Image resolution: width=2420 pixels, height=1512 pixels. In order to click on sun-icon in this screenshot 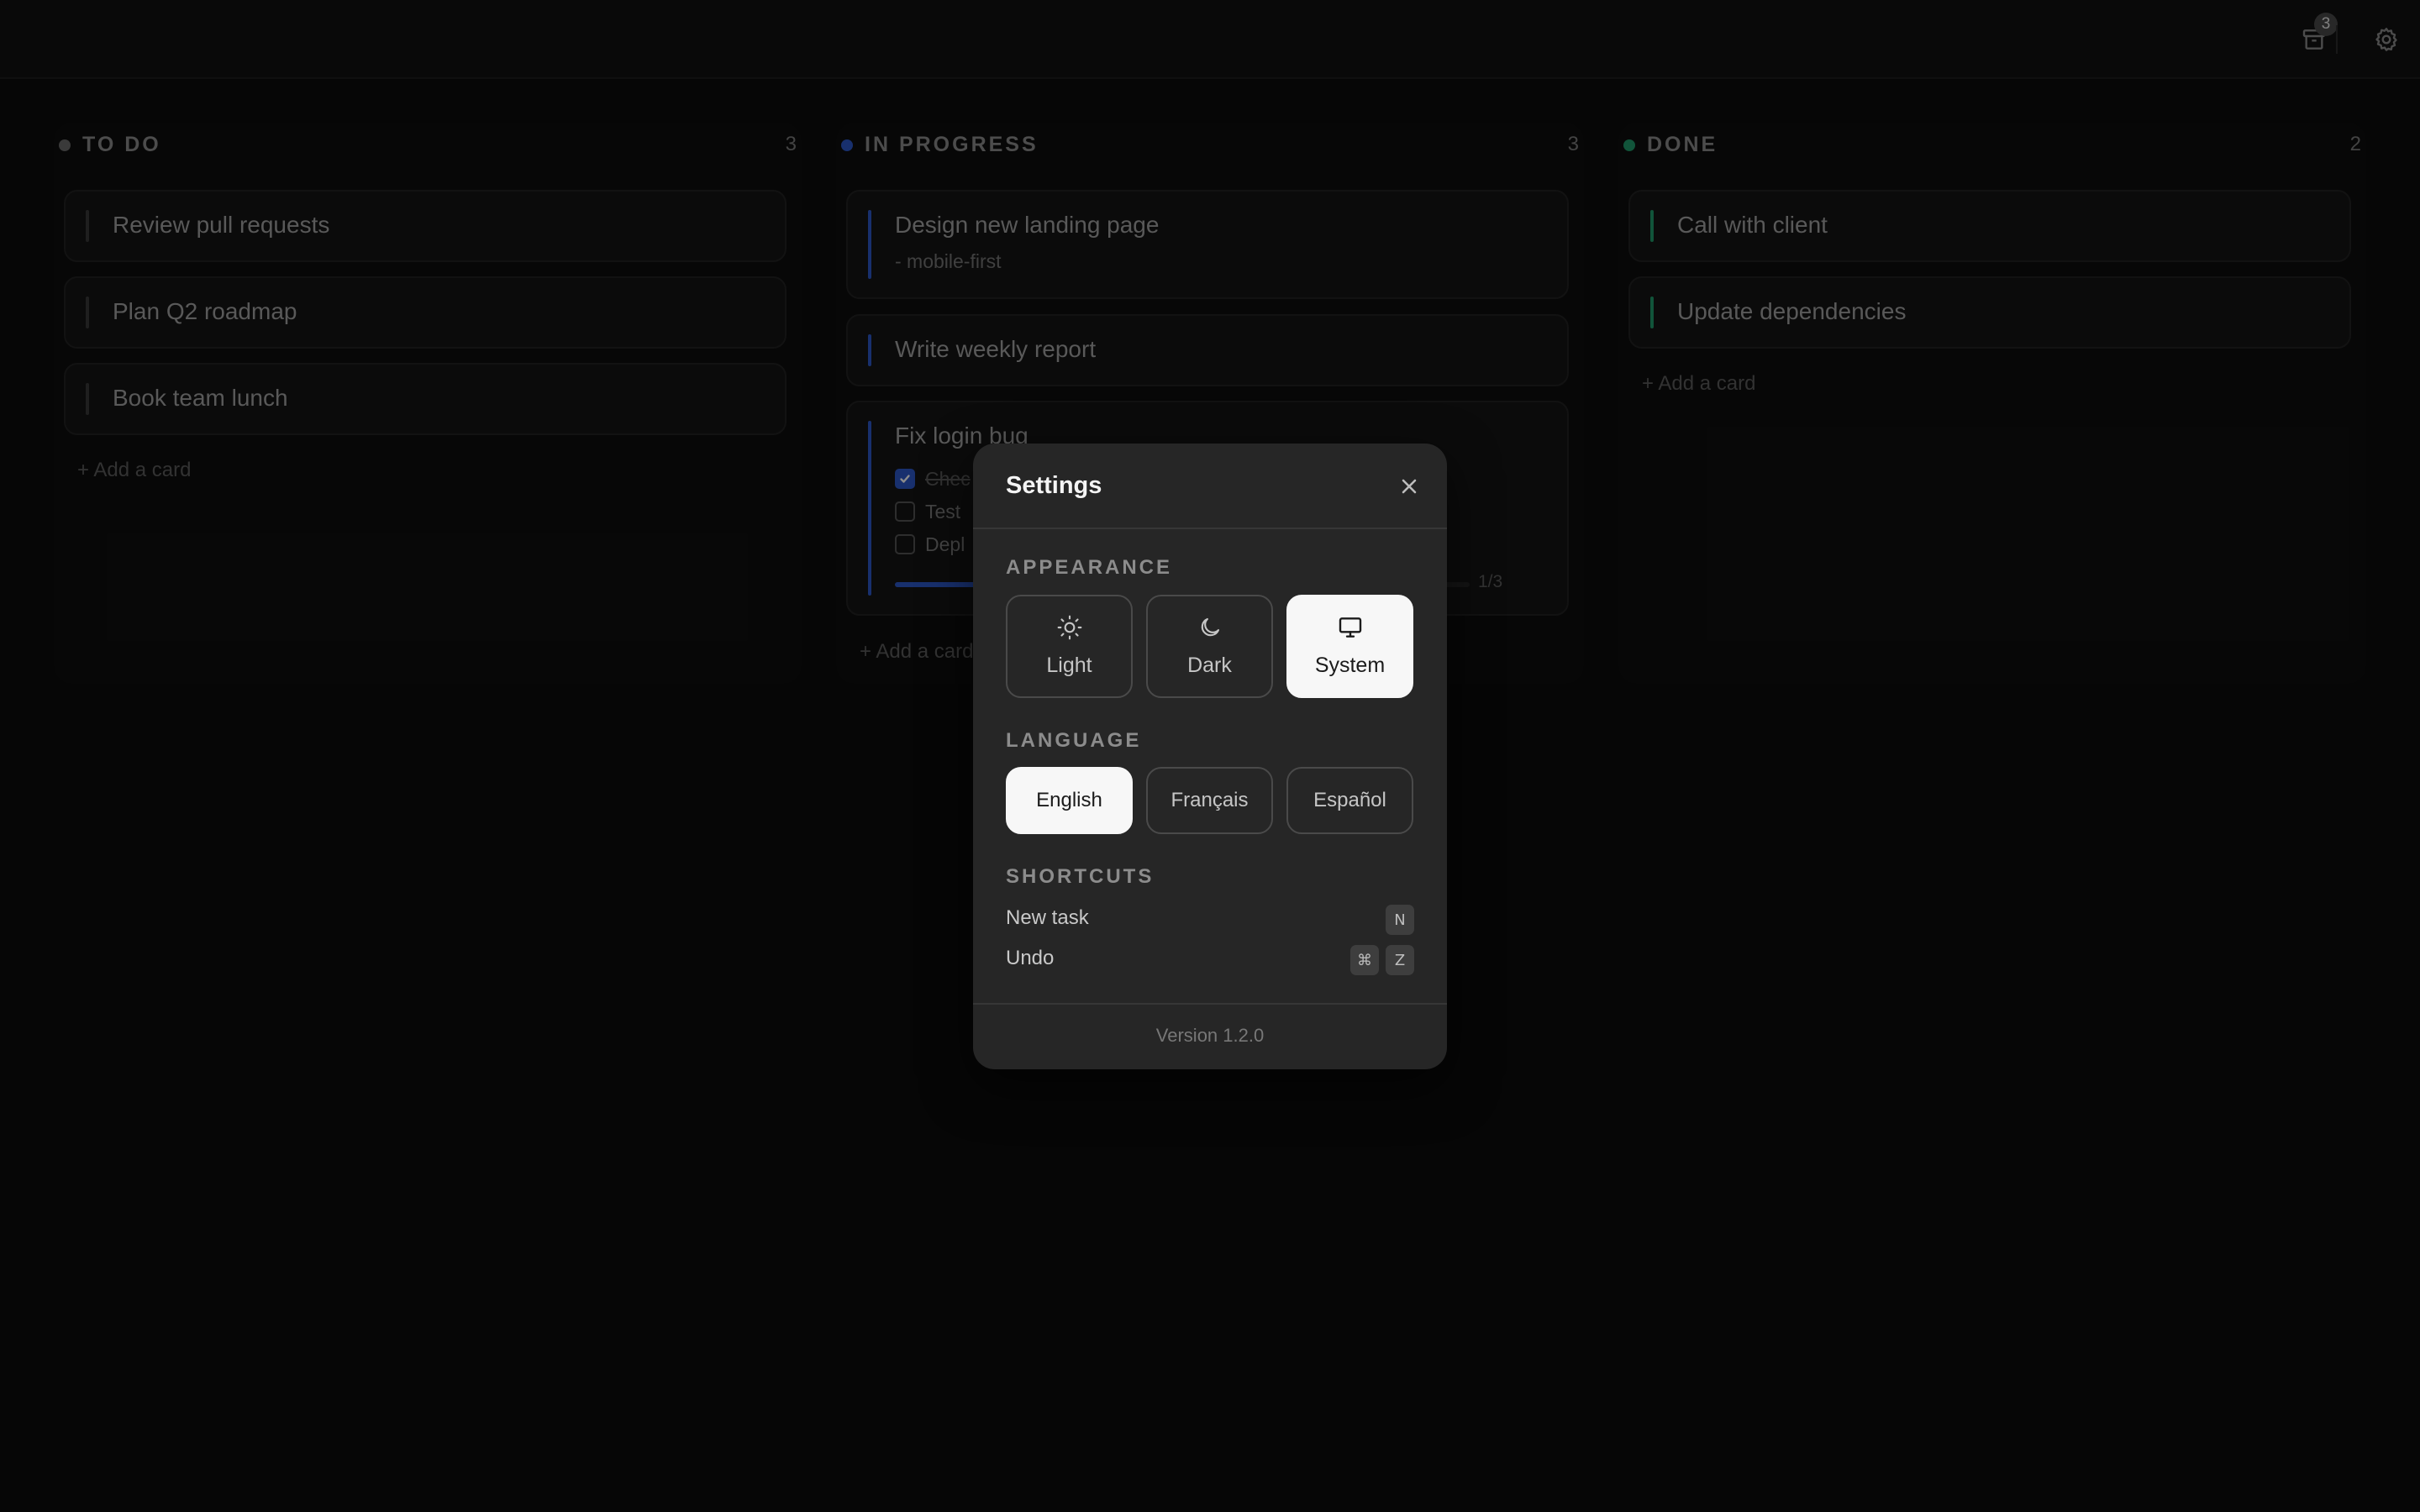, I will do `click(1069, 627)`.